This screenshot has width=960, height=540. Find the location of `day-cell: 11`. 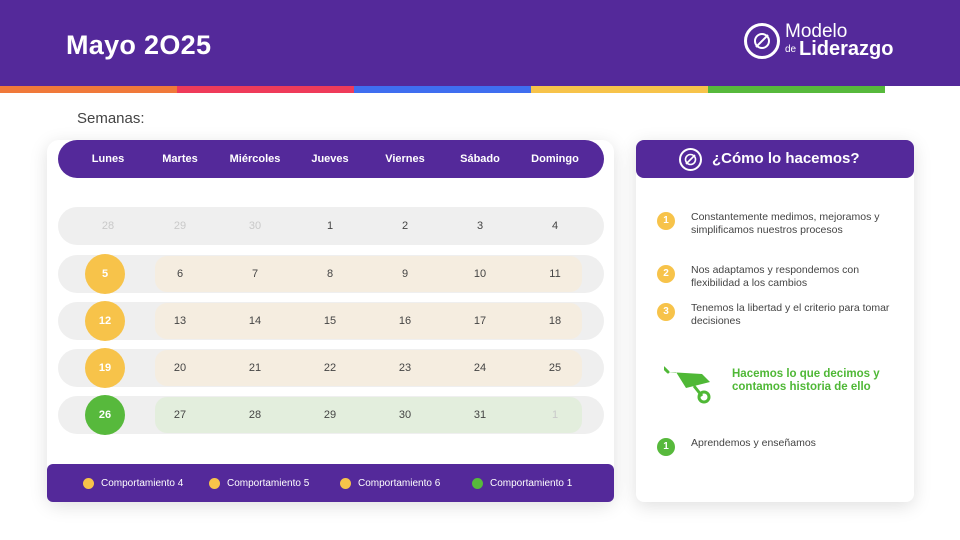

day-cell: 11 is located at coordinates (555, 274).